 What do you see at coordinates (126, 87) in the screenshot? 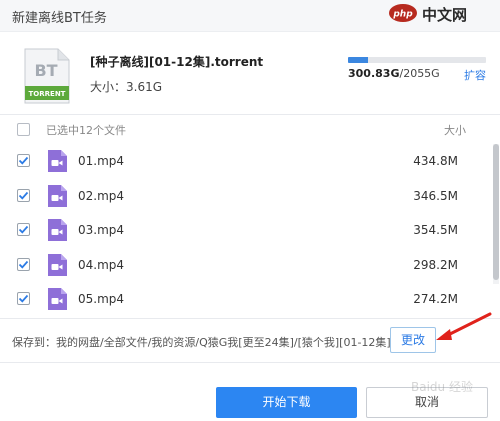
I see `torrent-size: 大小：3.61G` at bounding box center [126, 87].